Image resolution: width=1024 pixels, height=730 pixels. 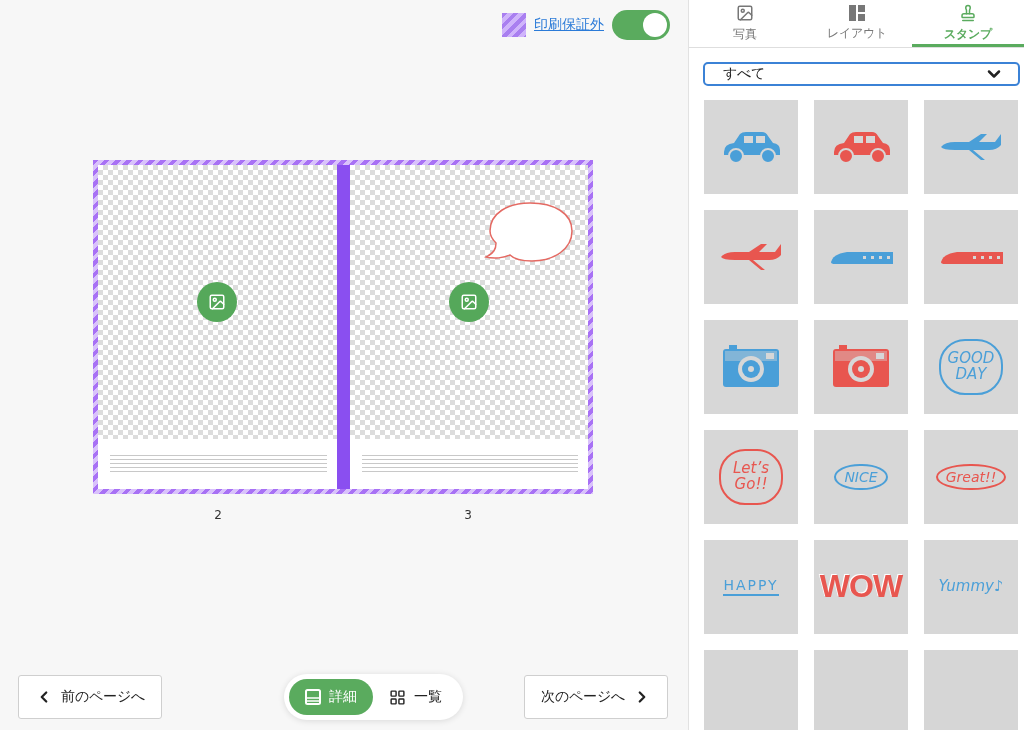 I want to click on stamp-tile: Let’s Go!!, so click(x=751, y=477).